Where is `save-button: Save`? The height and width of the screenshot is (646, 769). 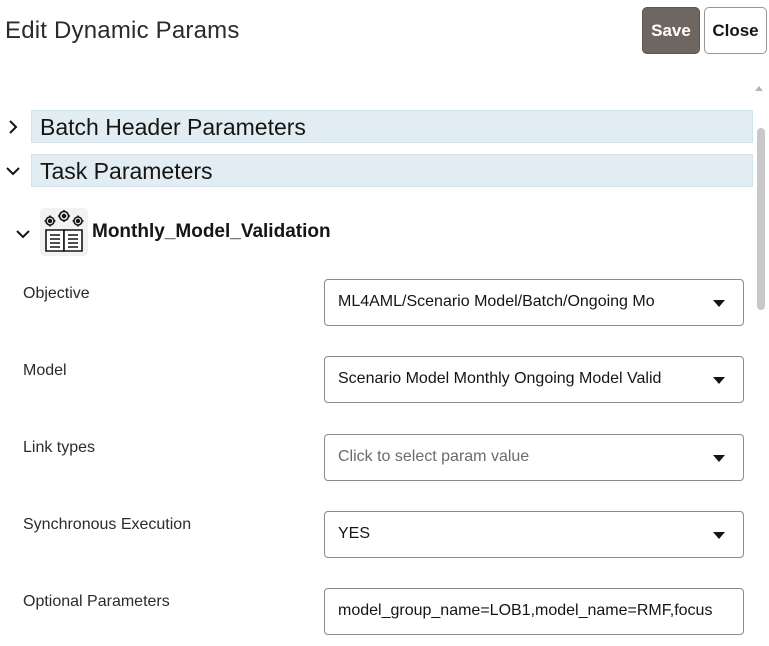 save-button: Save is located at coordinates (671, 30).